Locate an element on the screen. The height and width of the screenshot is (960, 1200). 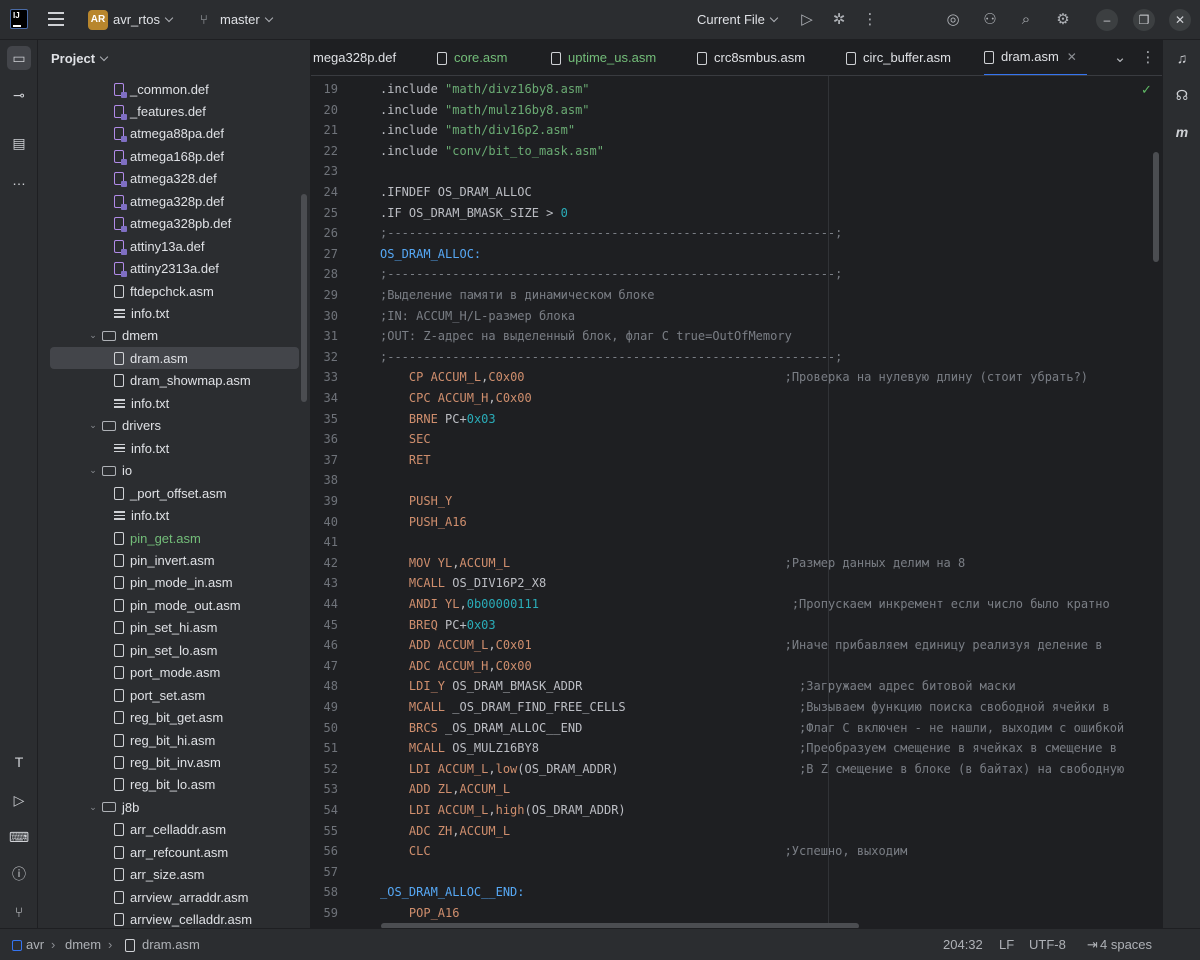
editor-tab: core.asm is located at coordinates (472, 57).